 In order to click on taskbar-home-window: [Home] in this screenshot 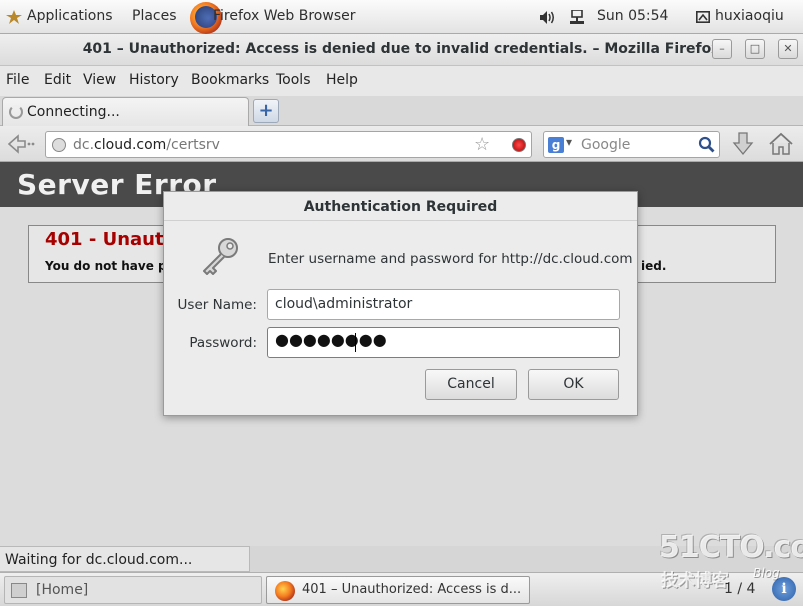, I will do `click(133, 590)`.